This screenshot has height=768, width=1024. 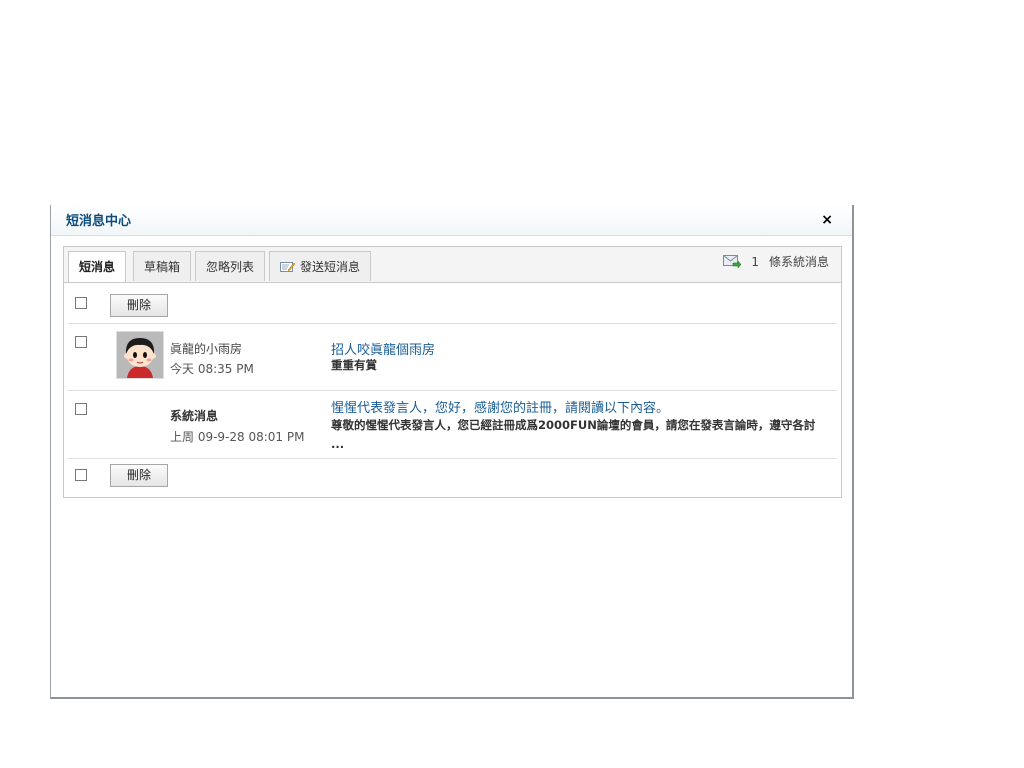 What do you see at coordinates (732, 261) in the screenshot?
I see `mail-icon` at bounding box center [732, 261].